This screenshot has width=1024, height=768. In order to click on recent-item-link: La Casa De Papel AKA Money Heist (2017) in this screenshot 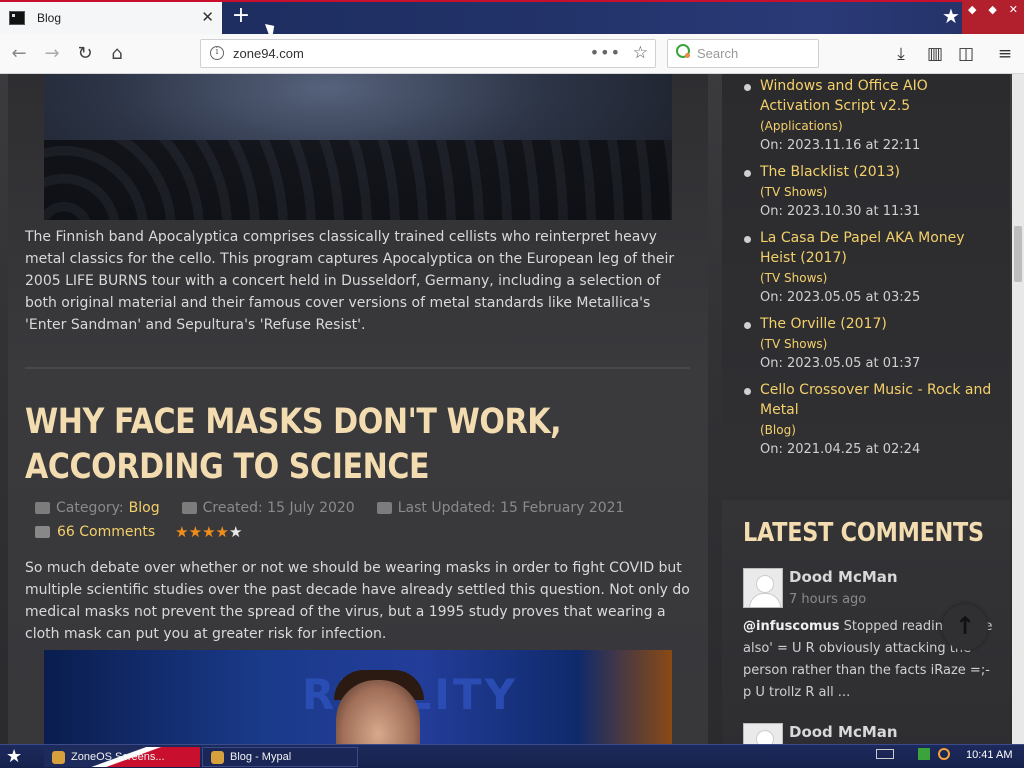, I will do `click(877, 248)`.